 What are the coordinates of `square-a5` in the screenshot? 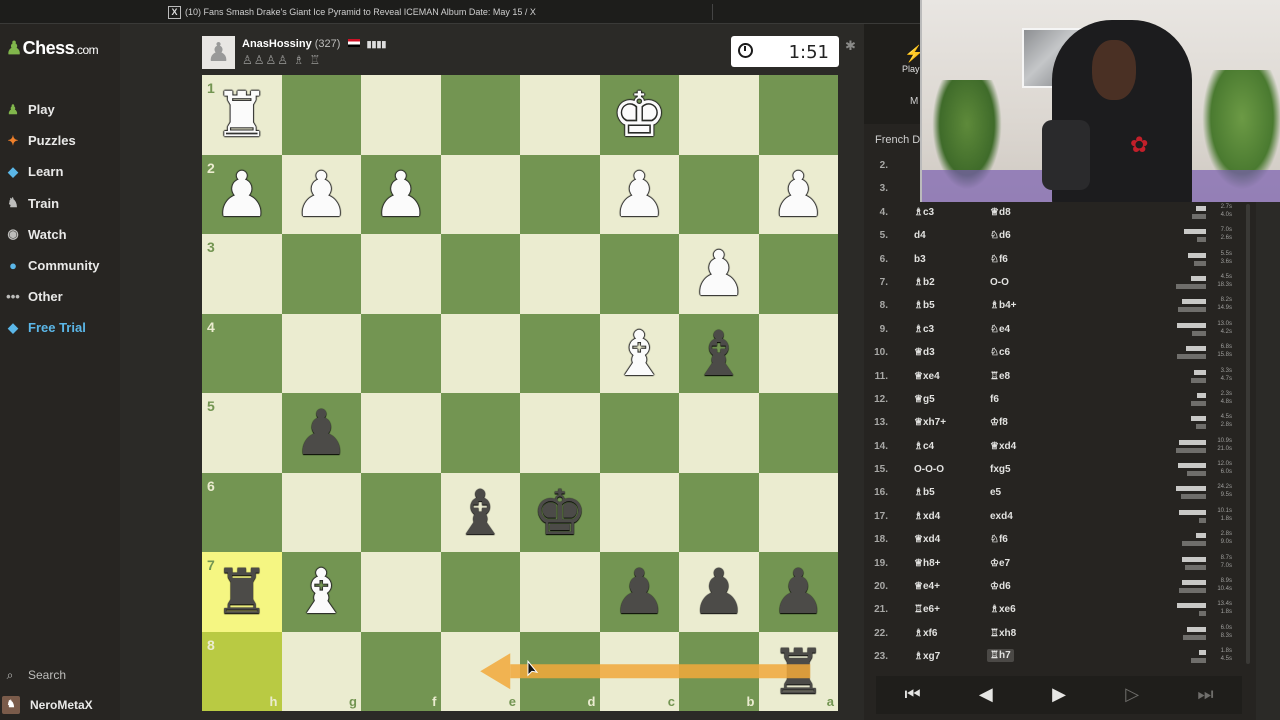 It's located at (798, 433).